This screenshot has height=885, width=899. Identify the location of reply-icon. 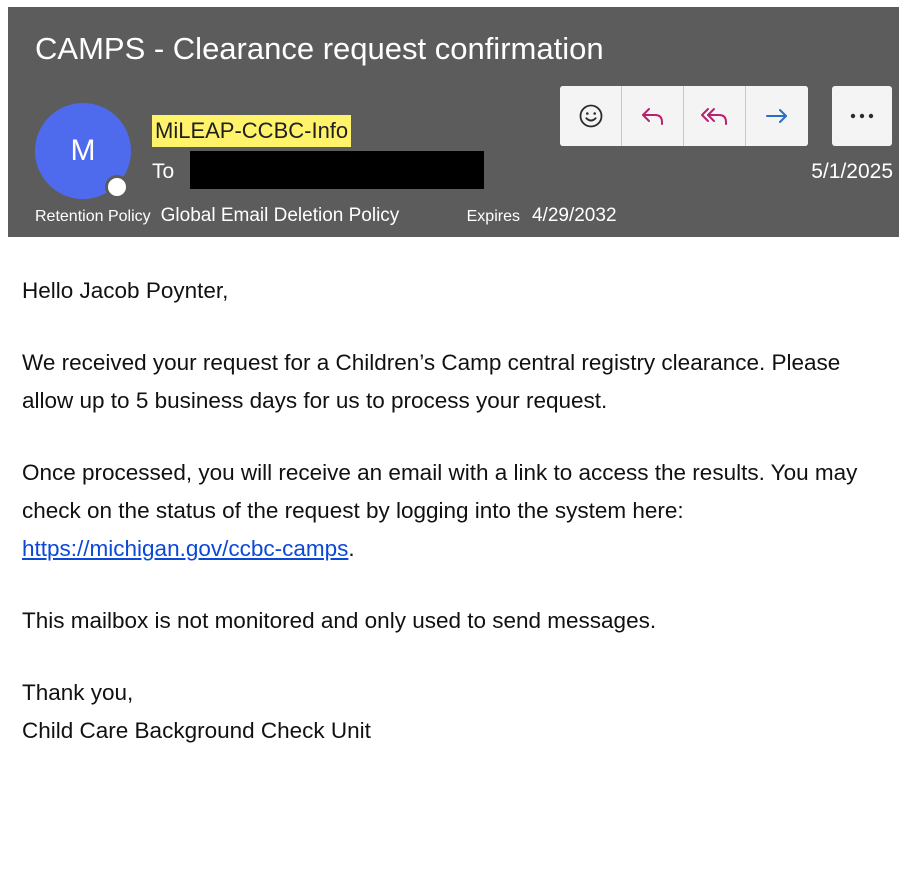
(652, 116).